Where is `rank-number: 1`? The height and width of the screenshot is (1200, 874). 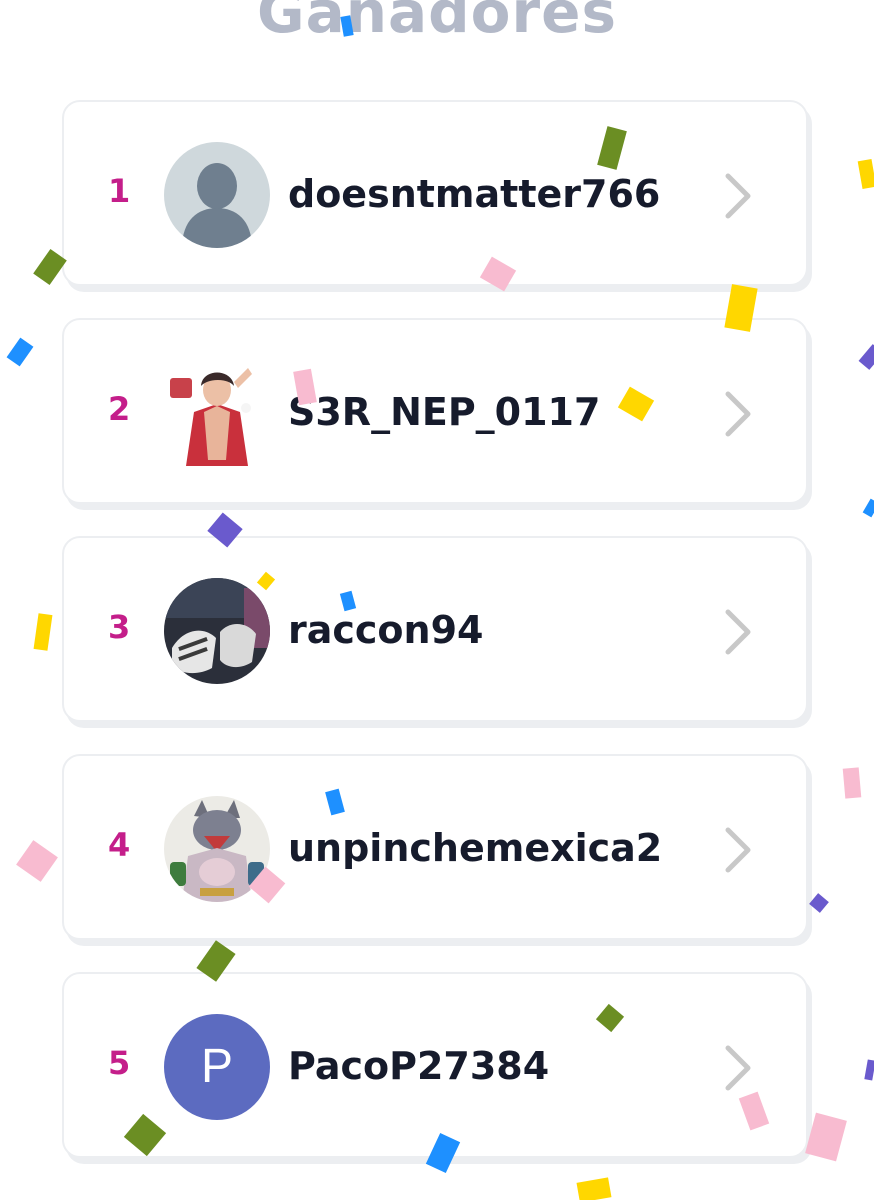
rank-number: 1 is located at coordinates (119, 191).